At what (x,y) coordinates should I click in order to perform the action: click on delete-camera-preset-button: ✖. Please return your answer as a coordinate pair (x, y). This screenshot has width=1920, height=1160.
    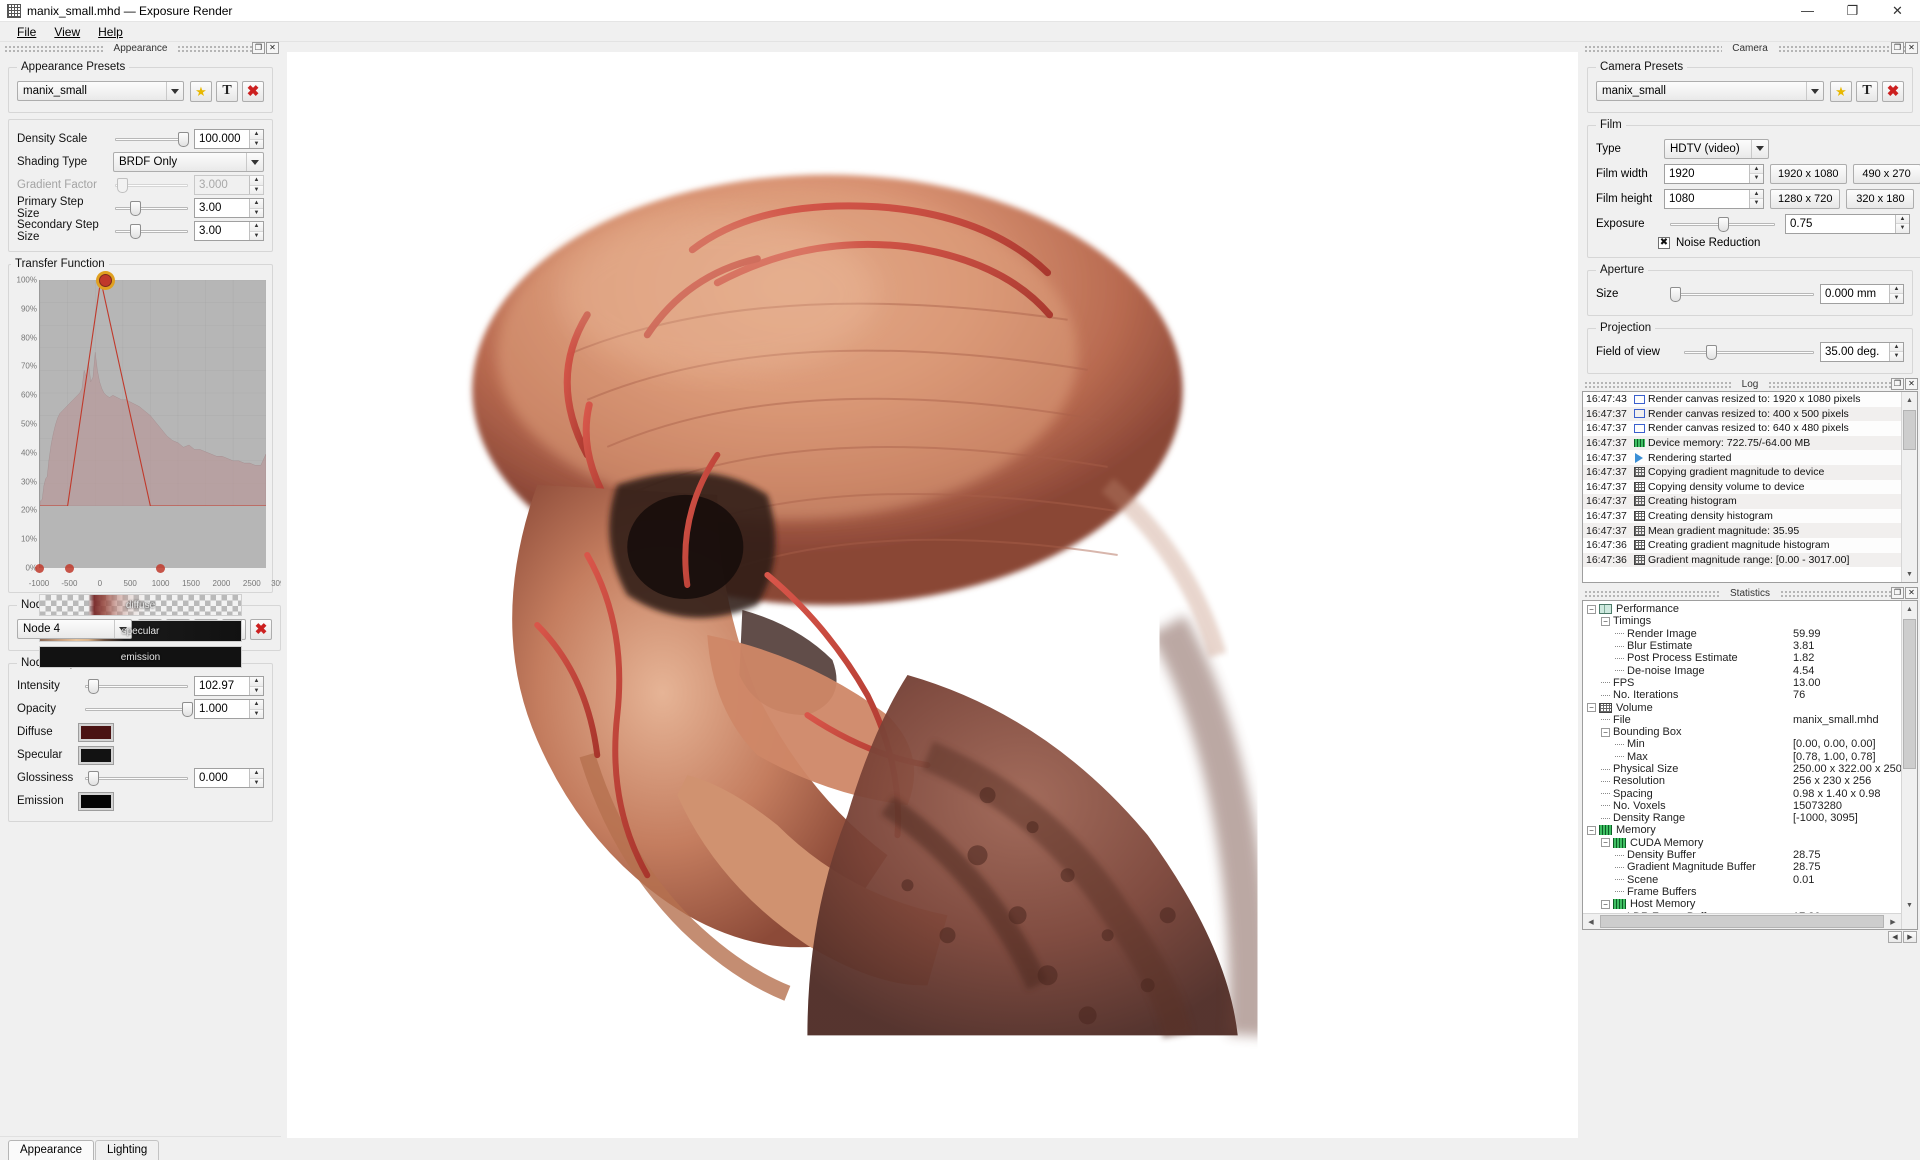
    Looking at the image, I should click on (1893, 91).